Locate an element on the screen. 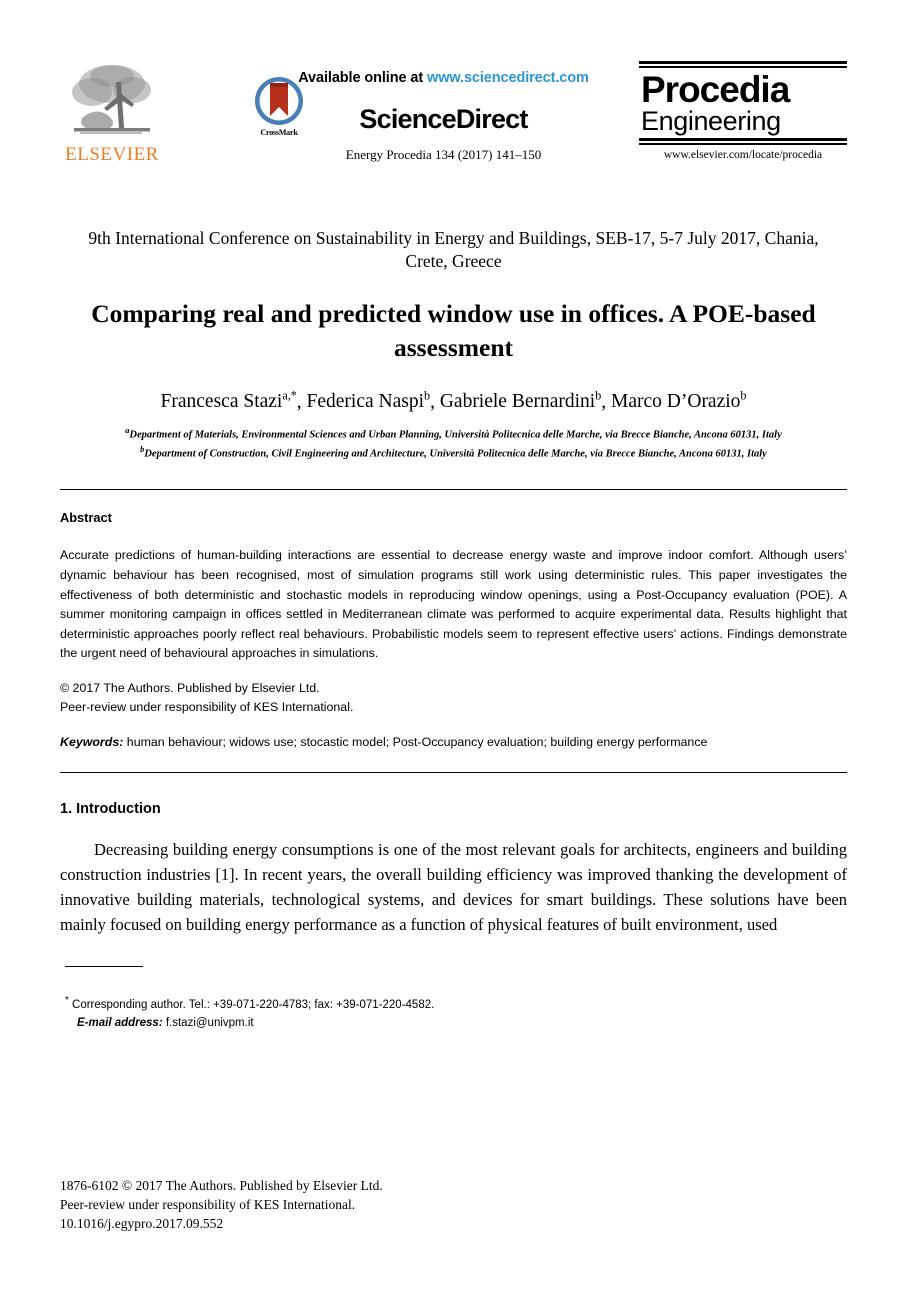 This screenshot has height=1296, width=907. footer-line-doi: 10.1016/j.egypro.2017.09.552 is located at coordinates (142, 1224).